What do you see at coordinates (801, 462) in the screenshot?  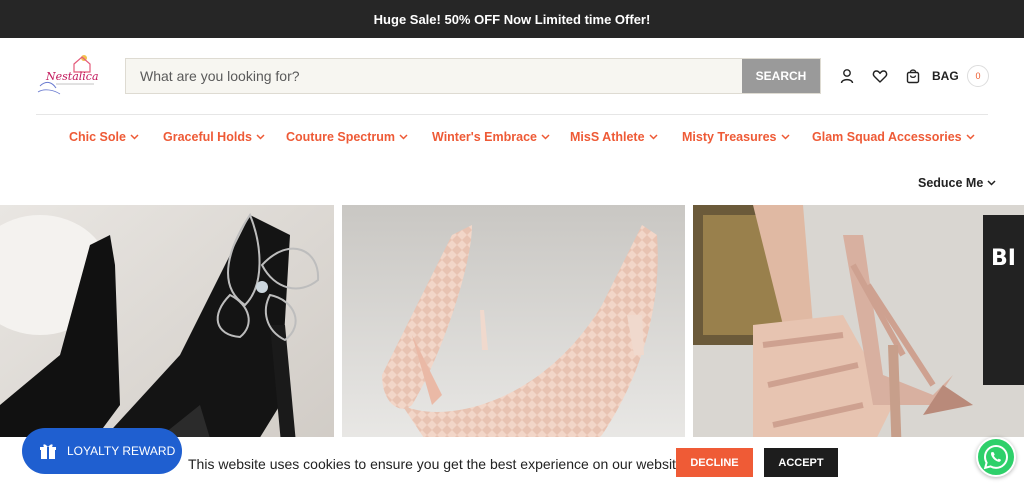 I see `accept-button: ACCEPT` at bounding box center [801, 462].